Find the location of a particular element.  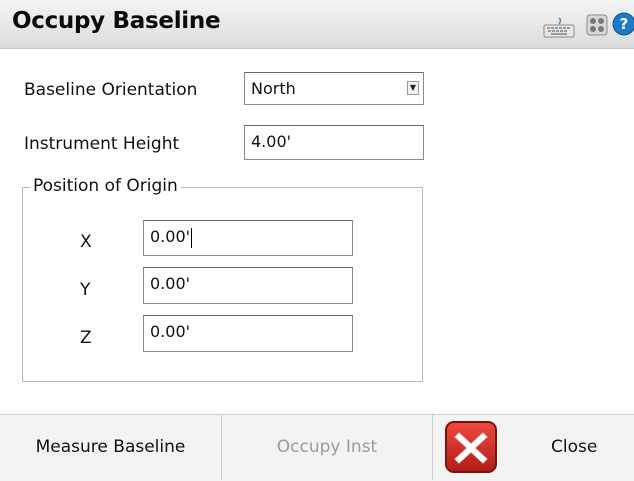

z-label: Z is located at coordinates (86, 338).